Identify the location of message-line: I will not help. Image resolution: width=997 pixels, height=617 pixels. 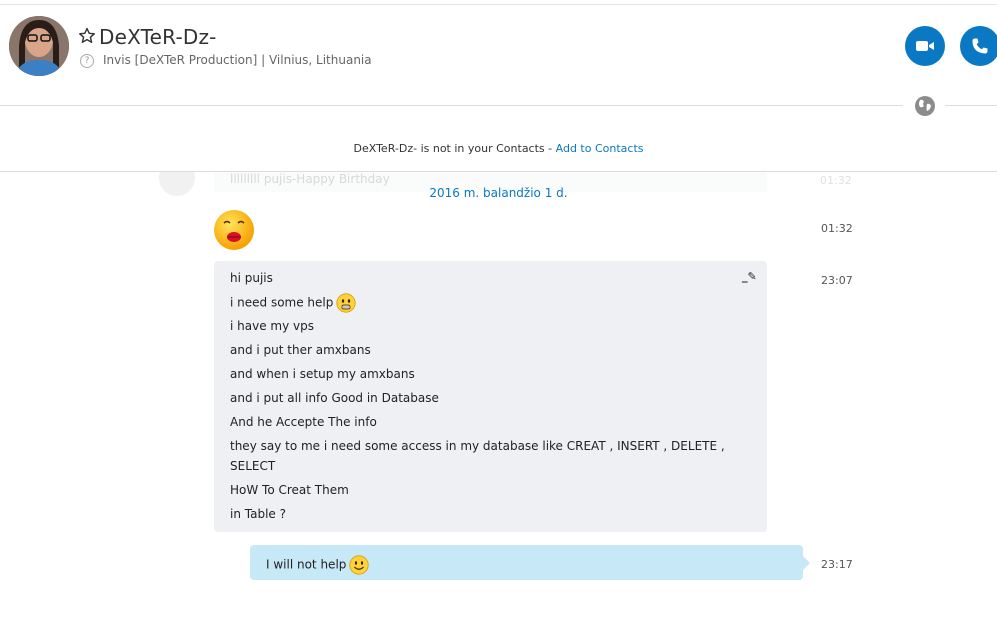
(317, 565).